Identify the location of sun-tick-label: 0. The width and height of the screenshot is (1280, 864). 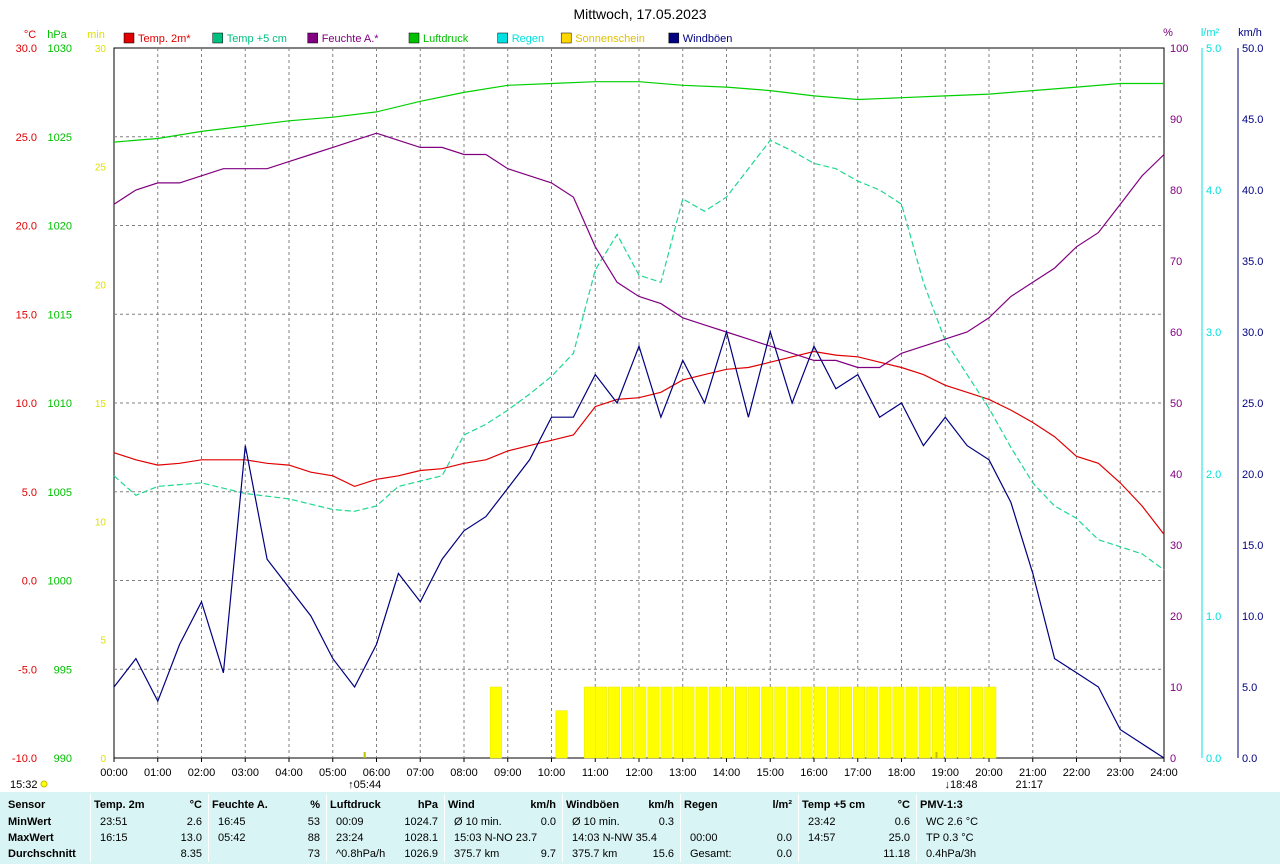
(103, 759).